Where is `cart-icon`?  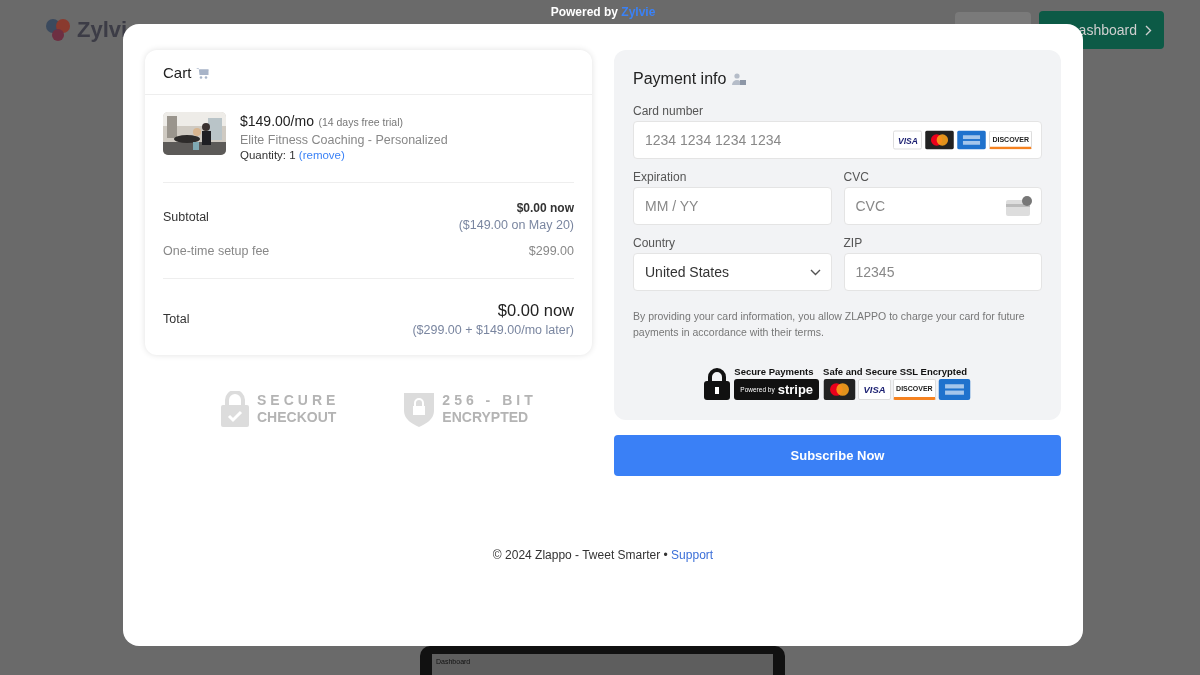
cart-icon is located at coordinates (203, 72).